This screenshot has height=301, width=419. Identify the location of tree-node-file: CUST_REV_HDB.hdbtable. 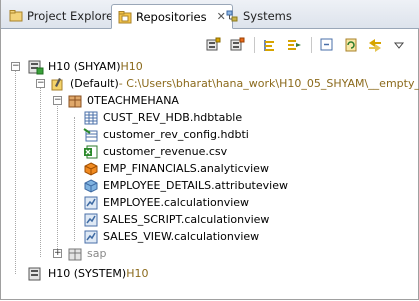
(162, 117).